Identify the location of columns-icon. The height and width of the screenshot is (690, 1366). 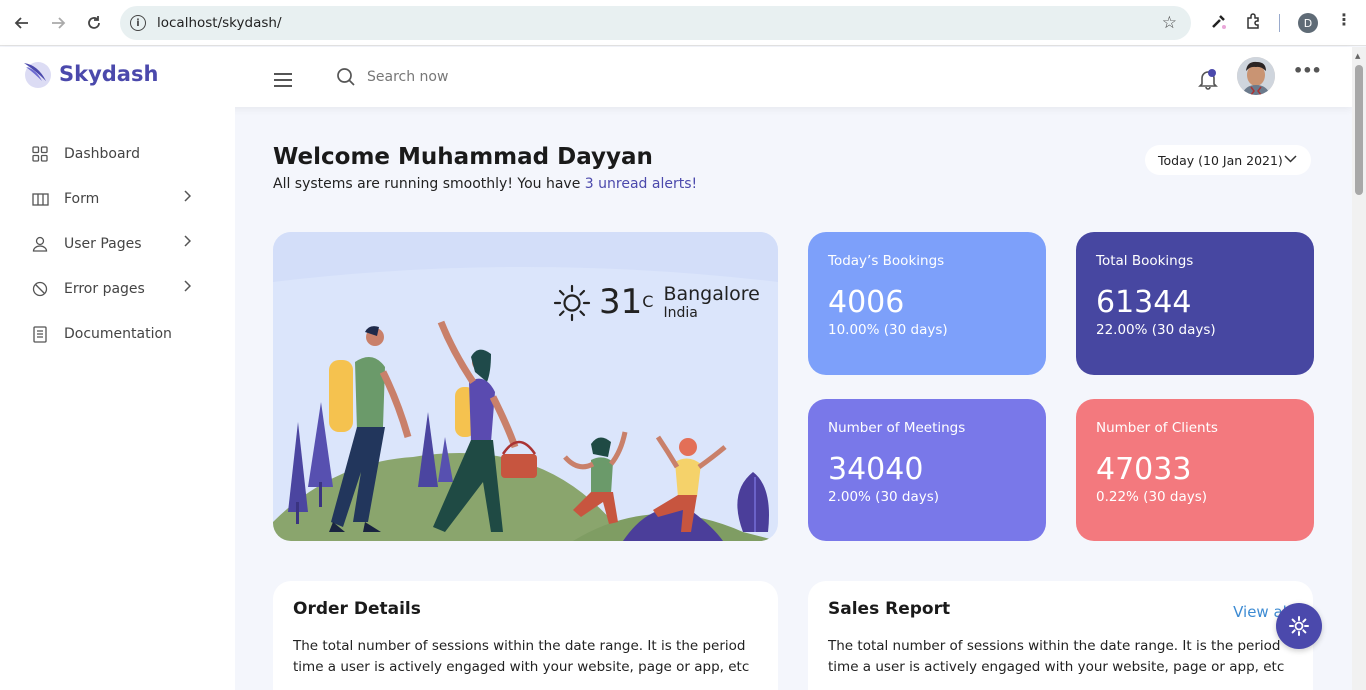
(40, 199).